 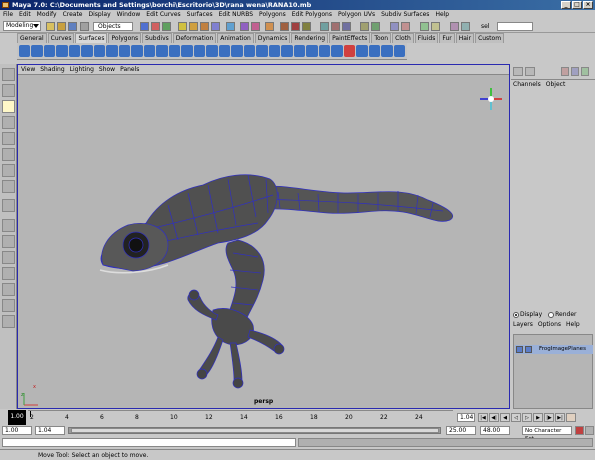 I want to click on tab-surfaces: Surfaces, so click(x=91, y=38).